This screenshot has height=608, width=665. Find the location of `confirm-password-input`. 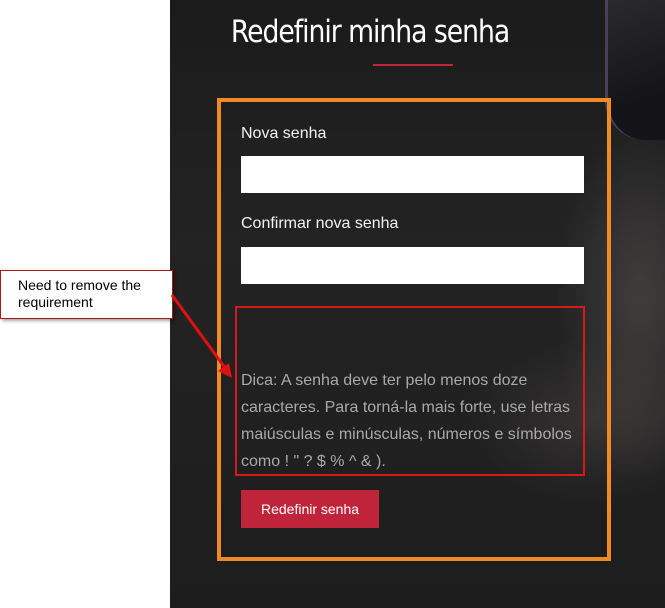

confirm-password-input is located at coordinates (412, 265).